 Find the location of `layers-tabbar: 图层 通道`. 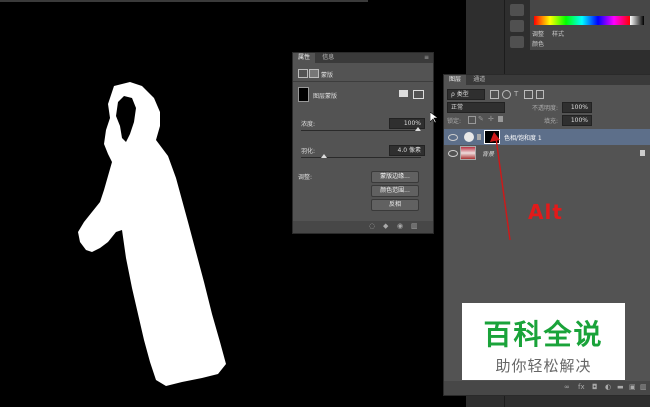

layers-tabbar: 图层 通道 is located at coordinates (547, 80).